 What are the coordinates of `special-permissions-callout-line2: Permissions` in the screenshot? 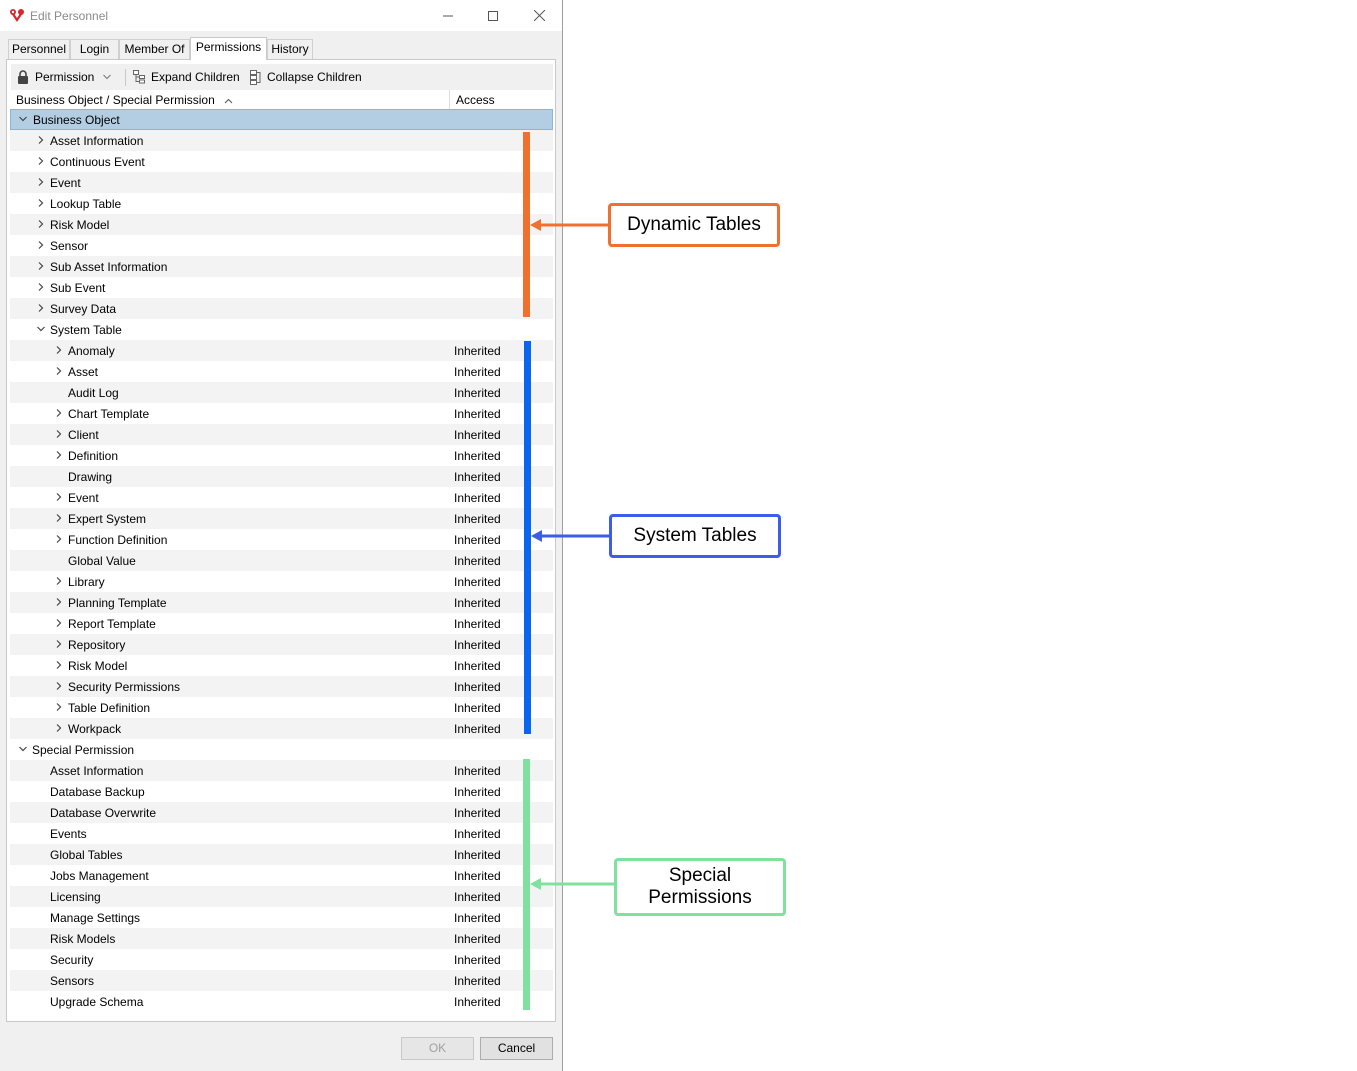 It's located at (700, 897).